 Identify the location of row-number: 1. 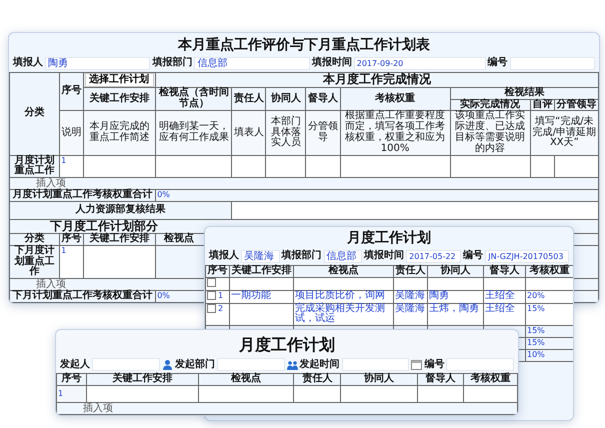
(221, 295).